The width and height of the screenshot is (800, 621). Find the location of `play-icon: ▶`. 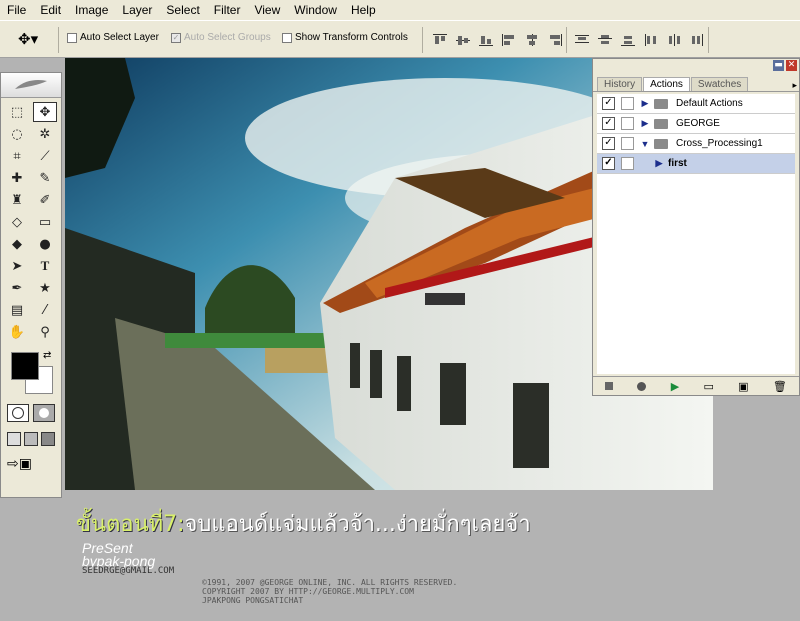

play-icon: ▶ is located at coordinates (675, 386).